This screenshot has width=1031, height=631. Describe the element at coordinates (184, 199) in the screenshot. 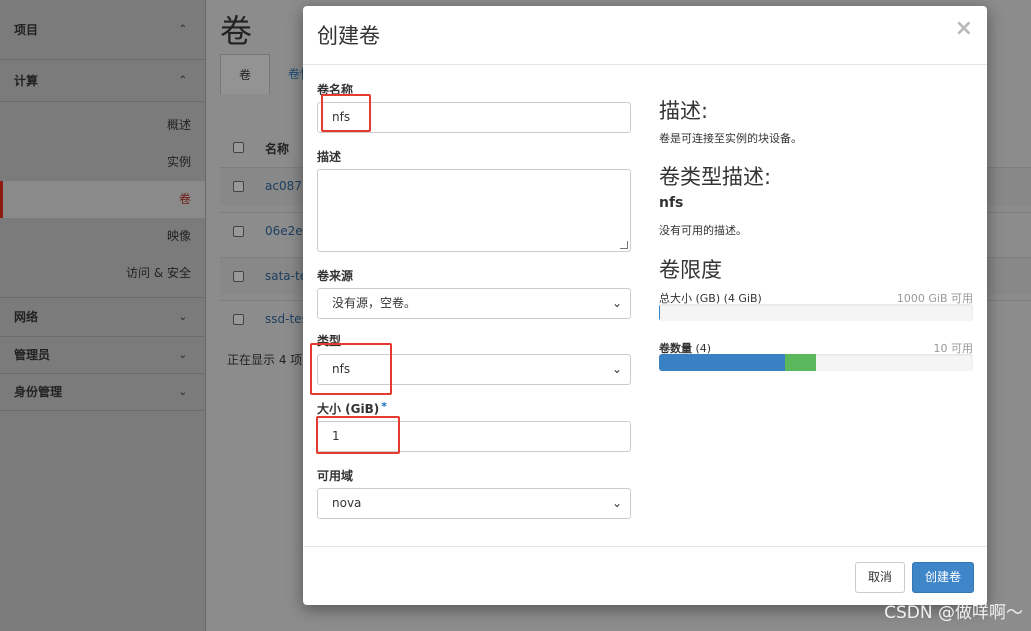

I see `sidebar-item-label: 卷` at that location.